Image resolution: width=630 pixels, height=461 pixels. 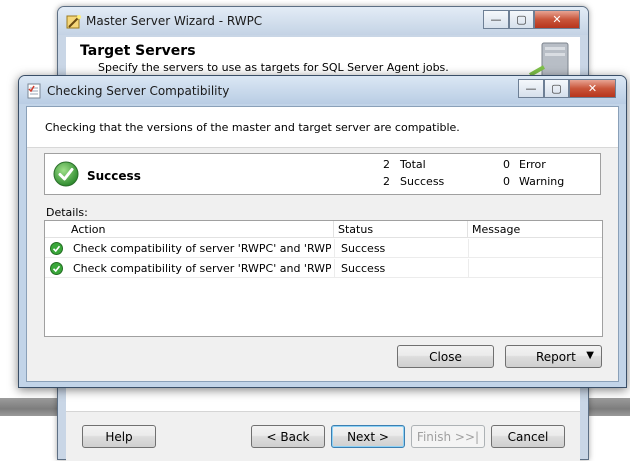 What do you see at coordinates (531, 88) in the screenshot?
I see `dialog-minimize-button: —` at bounding box center [531, 88].